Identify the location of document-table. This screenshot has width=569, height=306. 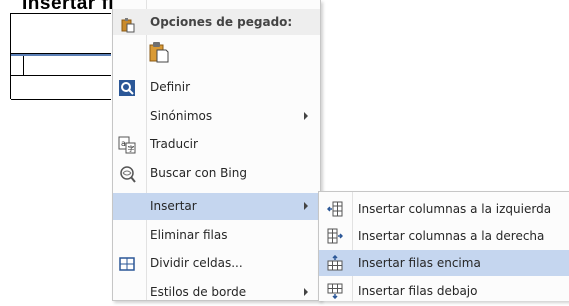
(60, 56).